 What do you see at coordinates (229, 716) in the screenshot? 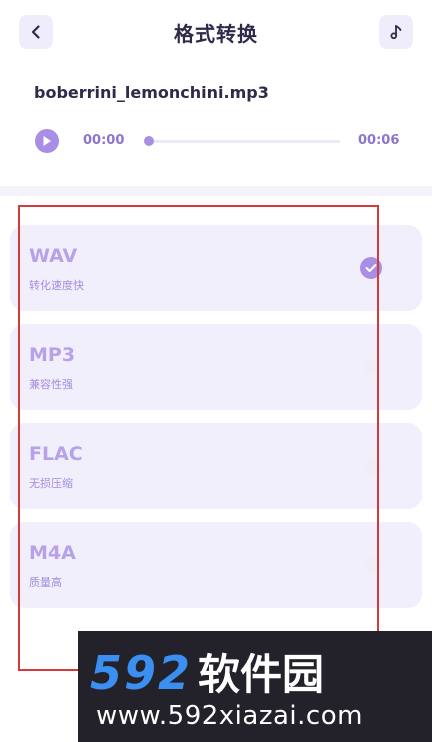
I see `watermark-url: www.592xiazai.com` at bounding box center [229, 716].